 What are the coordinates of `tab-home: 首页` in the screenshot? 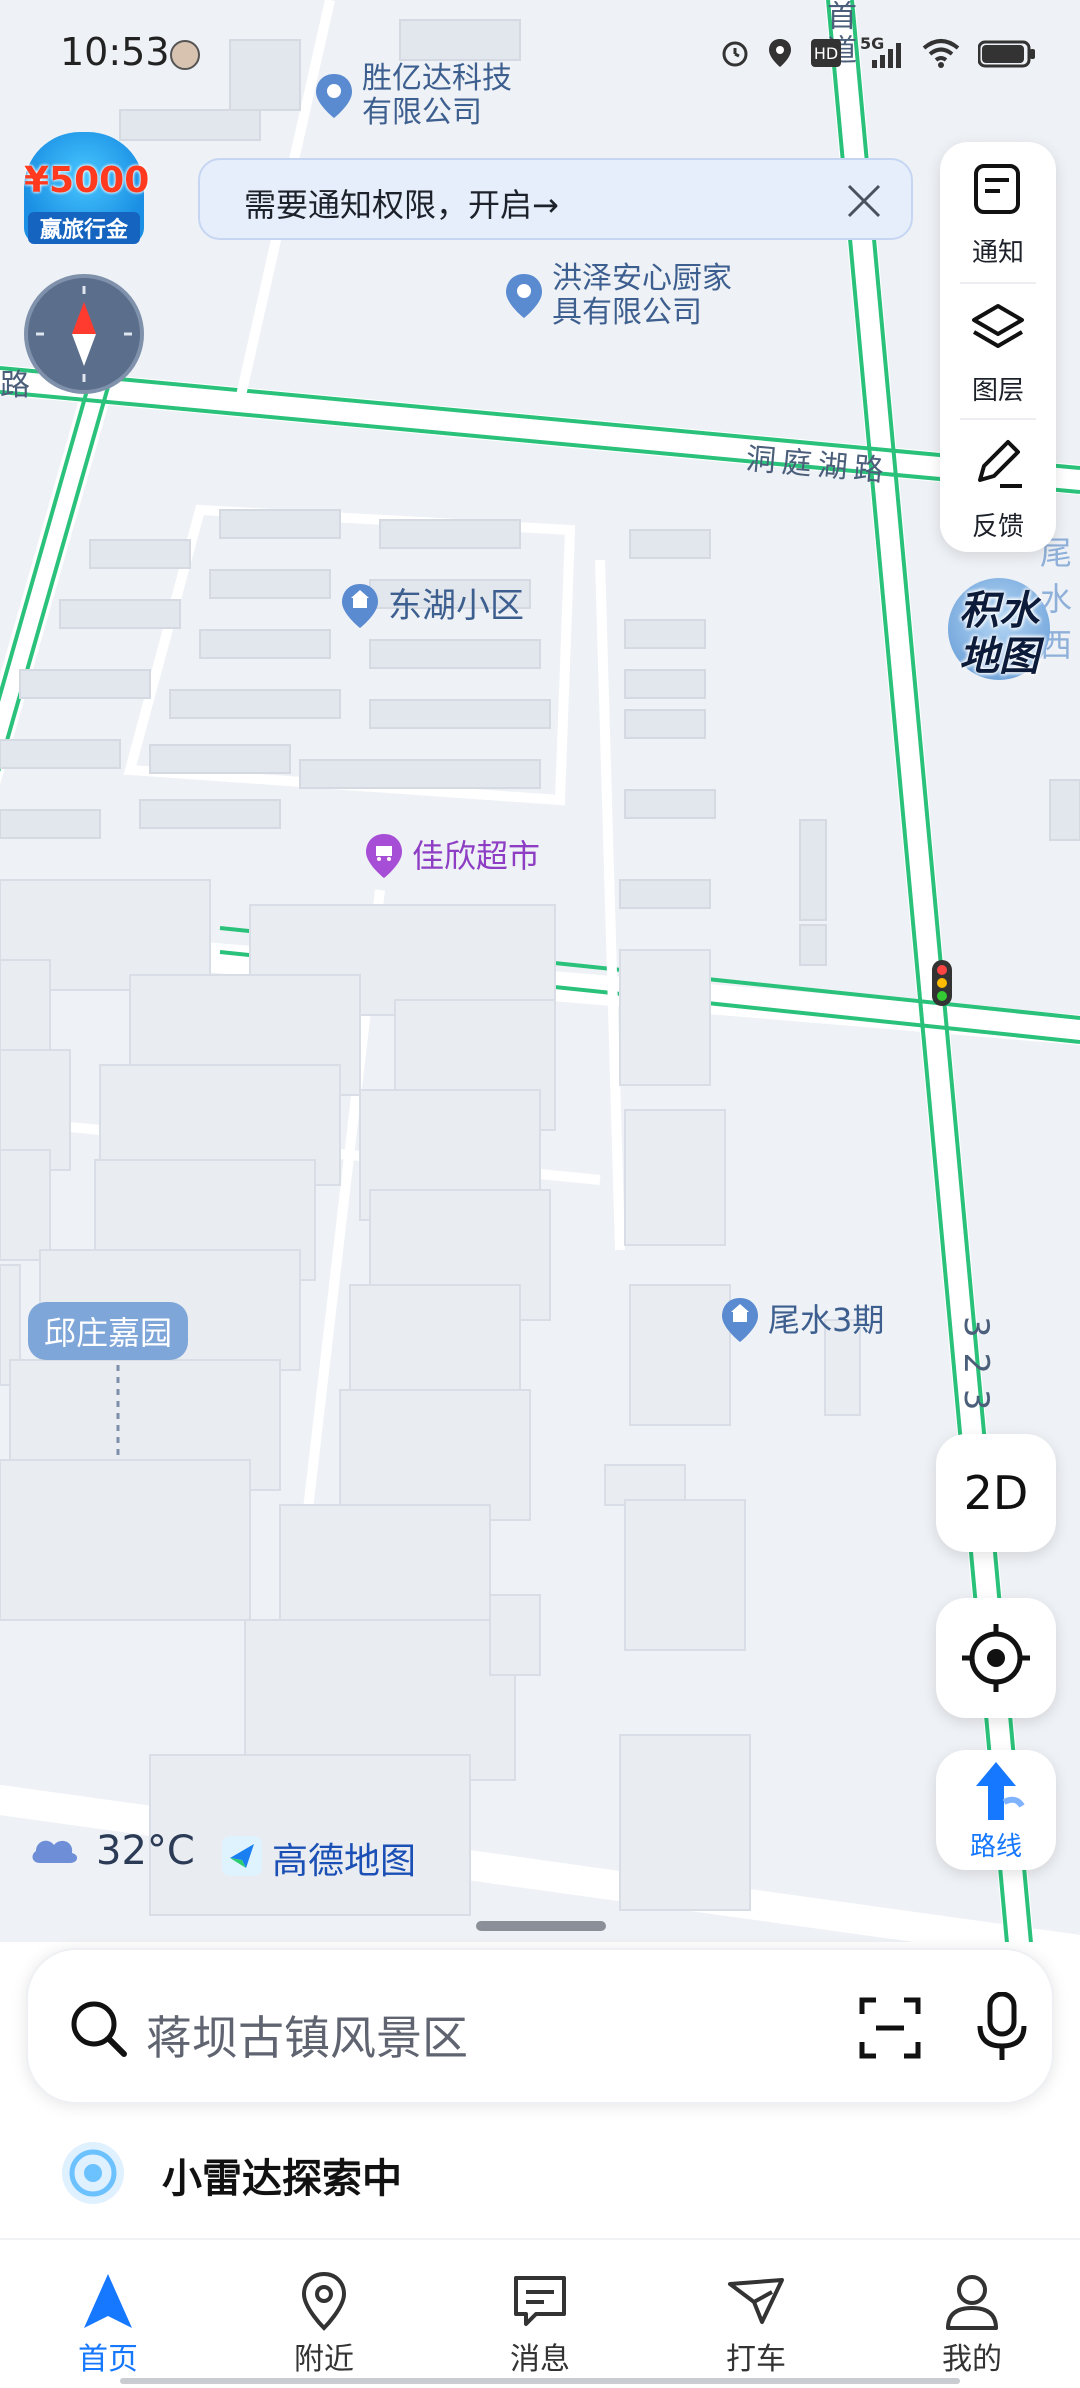 It's located at (108, 2314).